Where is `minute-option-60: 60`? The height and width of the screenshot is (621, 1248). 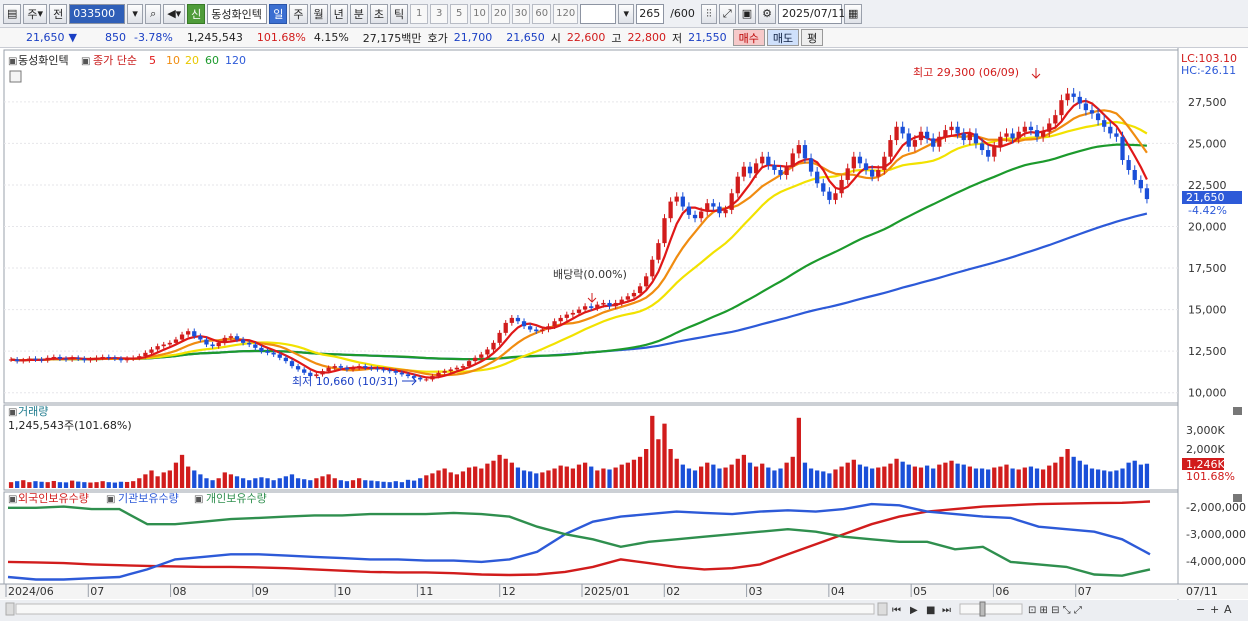 minute-option-60: 60 is located at coordinates (542, 13).